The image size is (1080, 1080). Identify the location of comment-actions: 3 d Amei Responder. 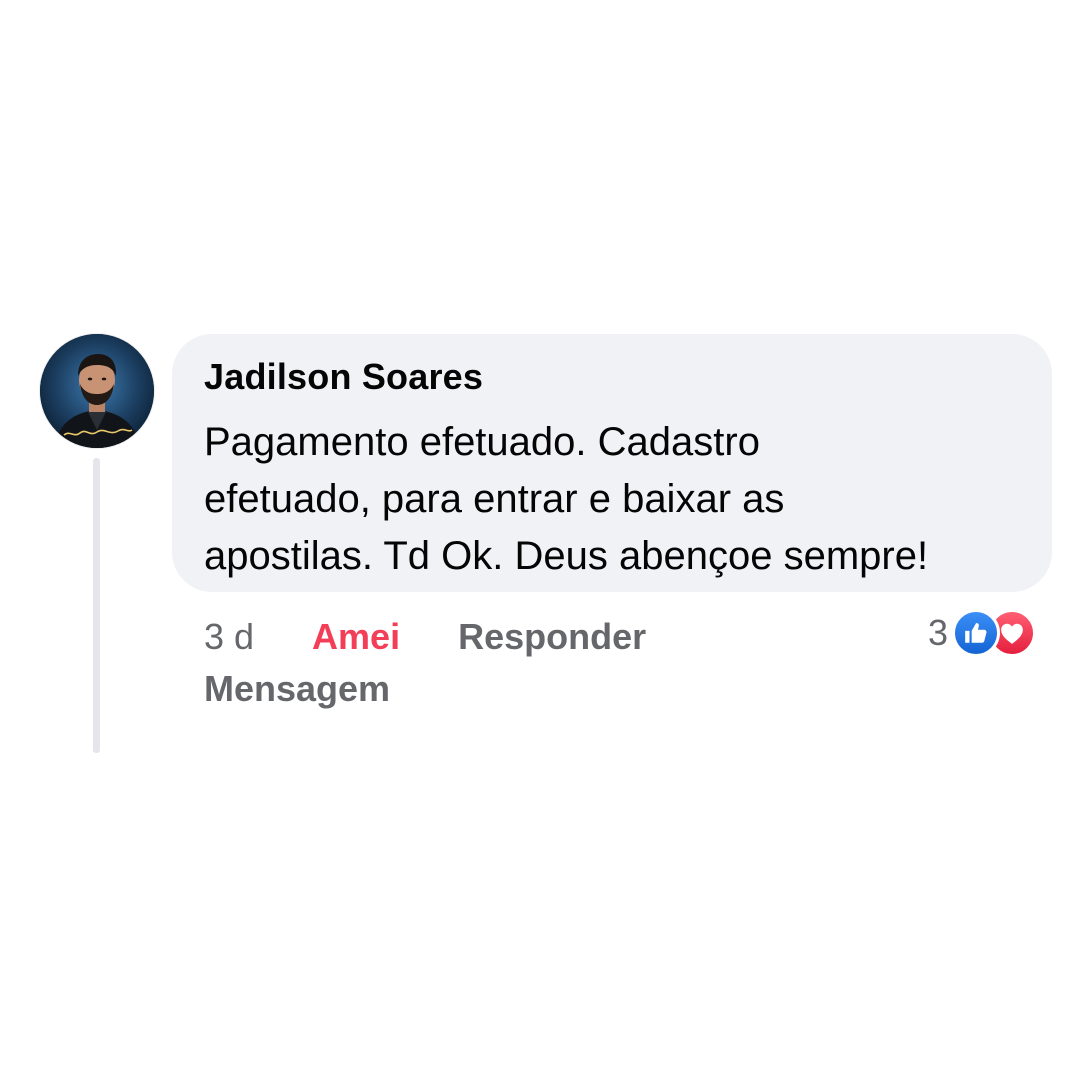
(425, 637).